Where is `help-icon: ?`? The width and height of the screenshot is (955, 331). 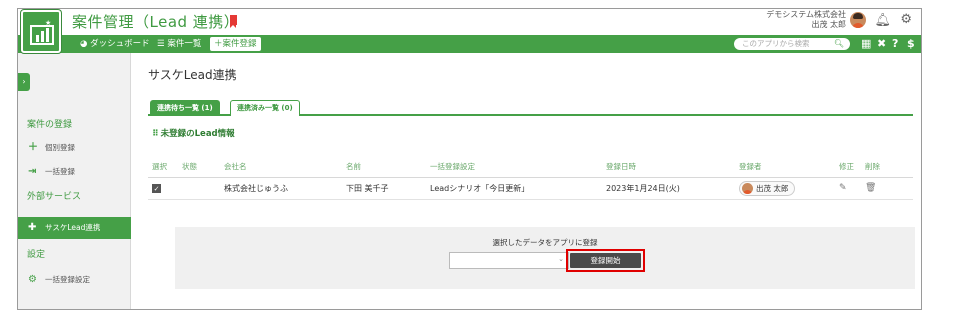
help-icon: ? is located at coordinates (895, 43).